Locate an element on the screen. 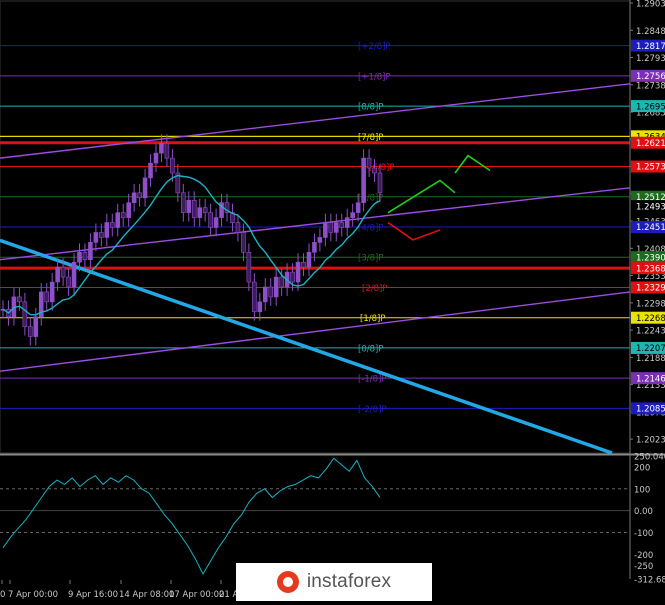 This screenshot has height=605, width=665. price-highlight-label: 1.2695 is located at coordinates (650, 107).